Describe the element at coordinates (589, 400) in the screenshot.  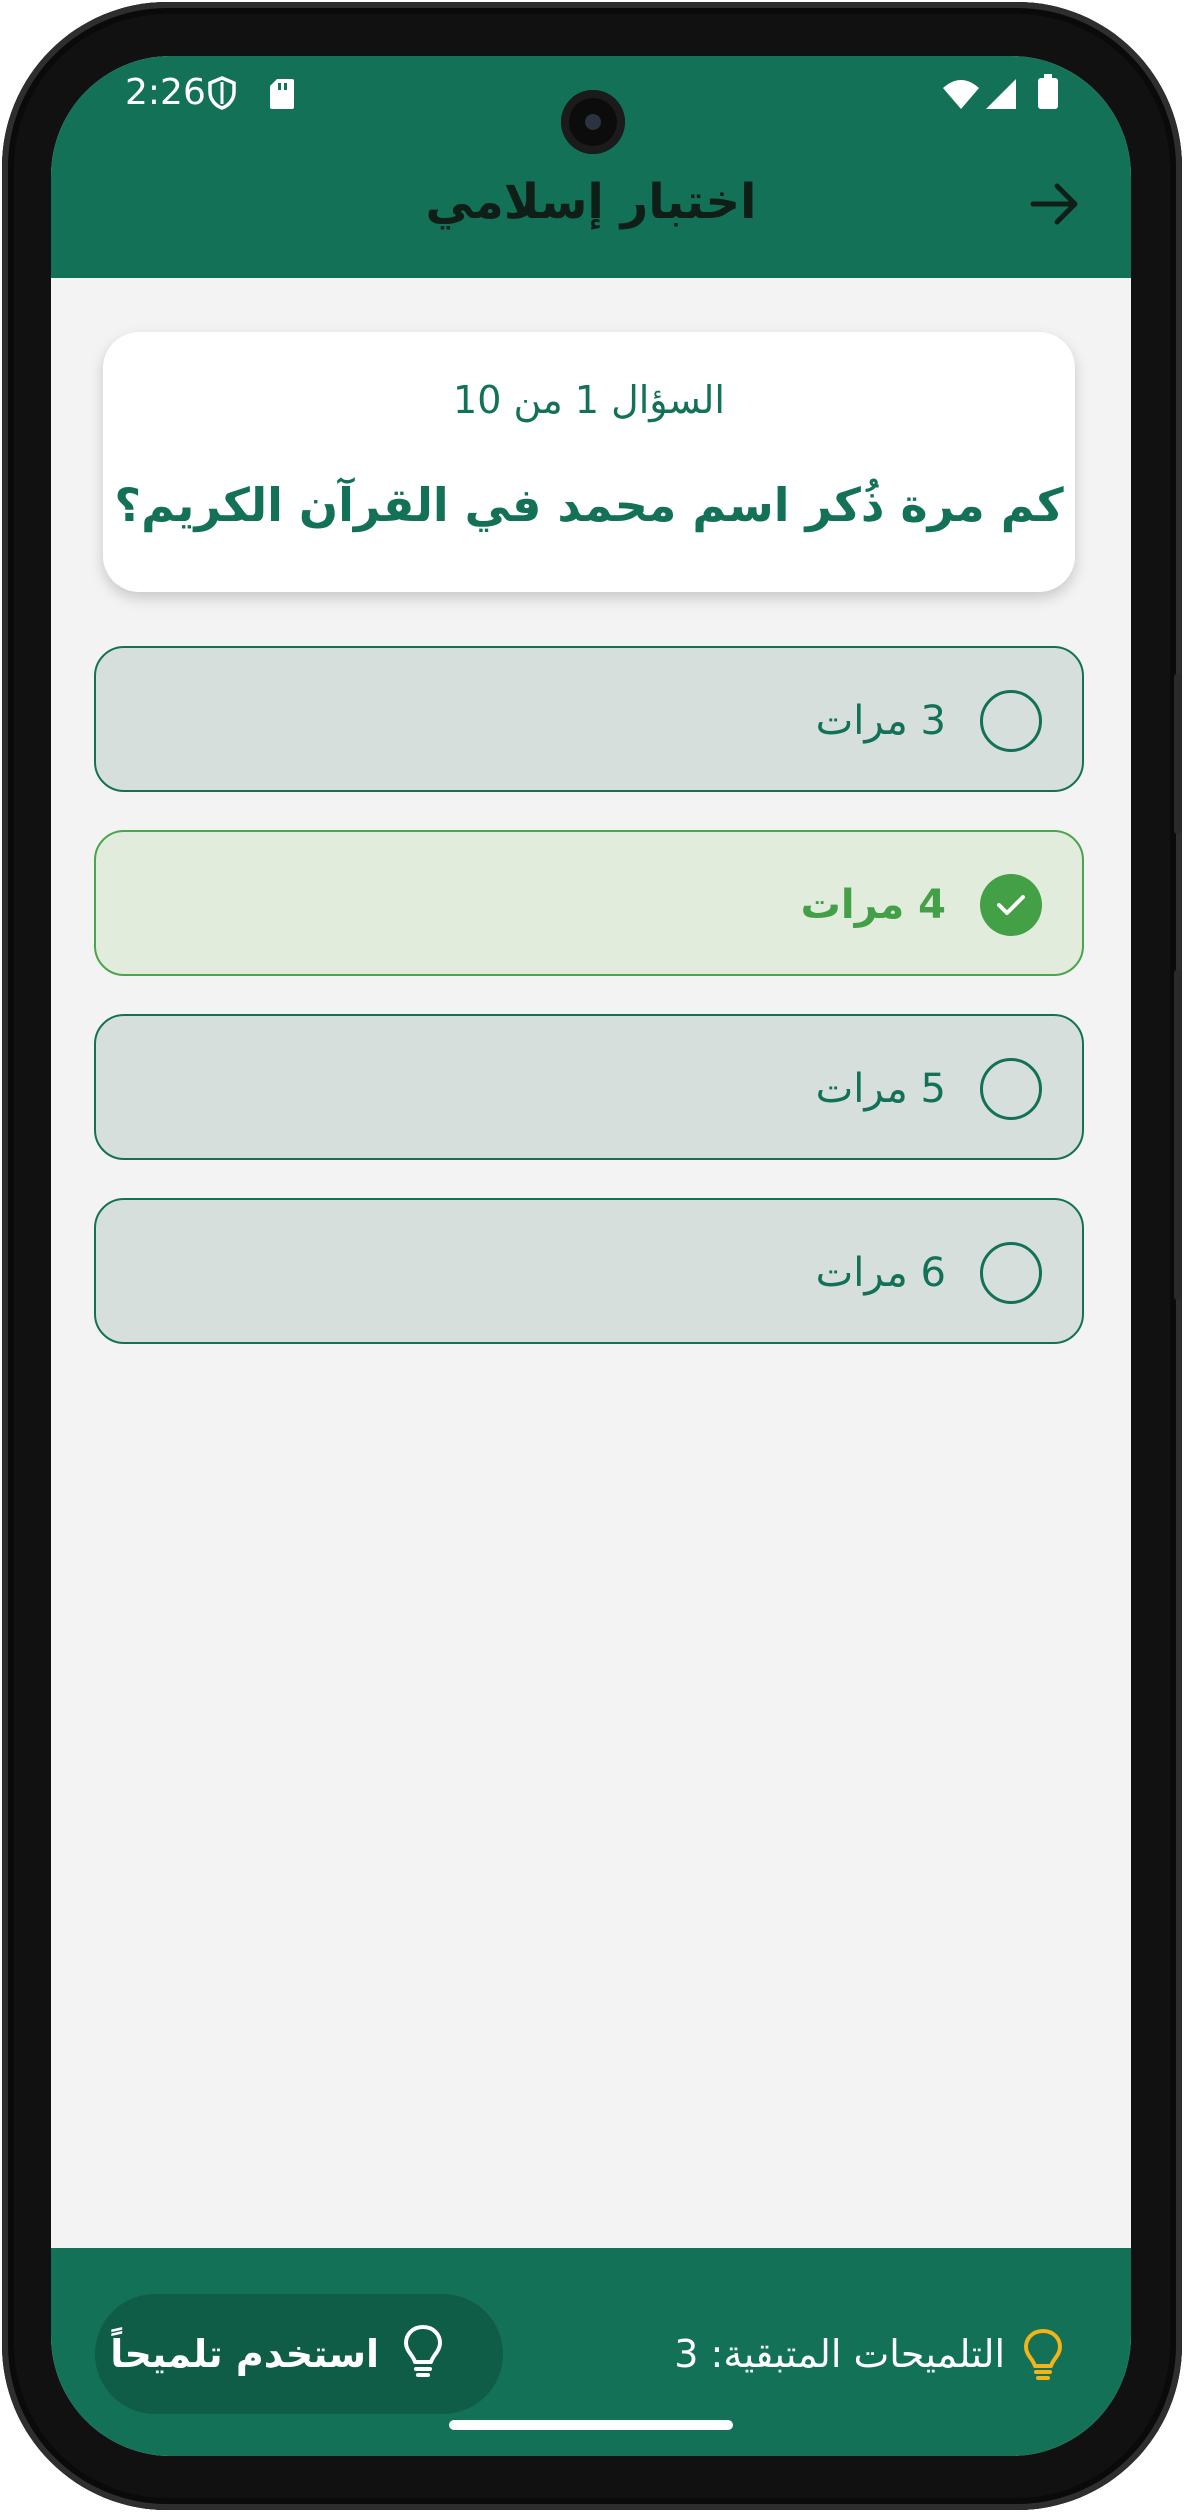
I see `question-counter: السؤال 1 من 10` at that location.